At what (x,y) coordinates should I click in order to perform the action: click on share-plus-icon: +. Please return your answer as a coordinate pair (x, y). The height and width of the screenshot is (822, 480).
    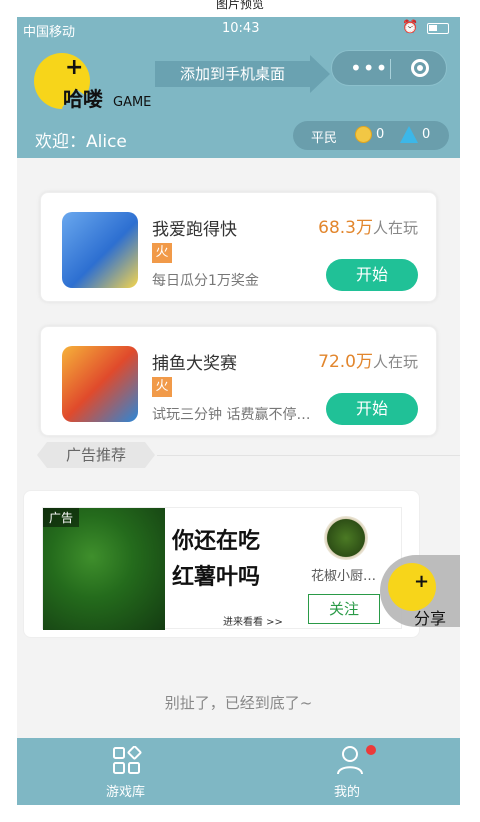
    Looking at the image, I should click on (422, 581).